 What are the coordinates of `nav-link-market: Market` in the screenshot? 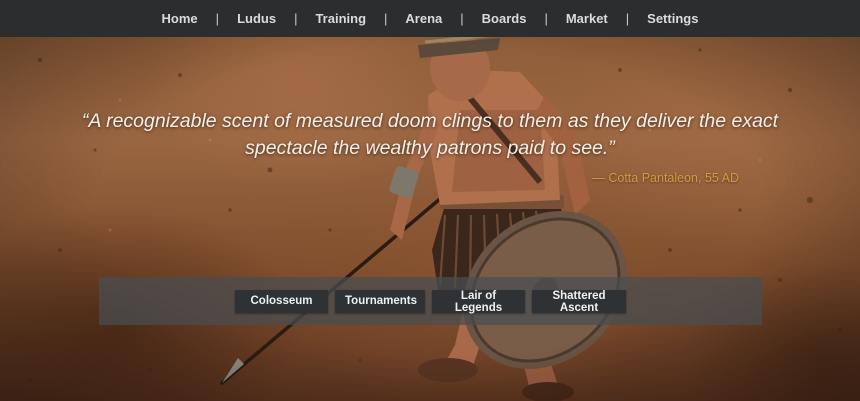 It's located at (587, 18).